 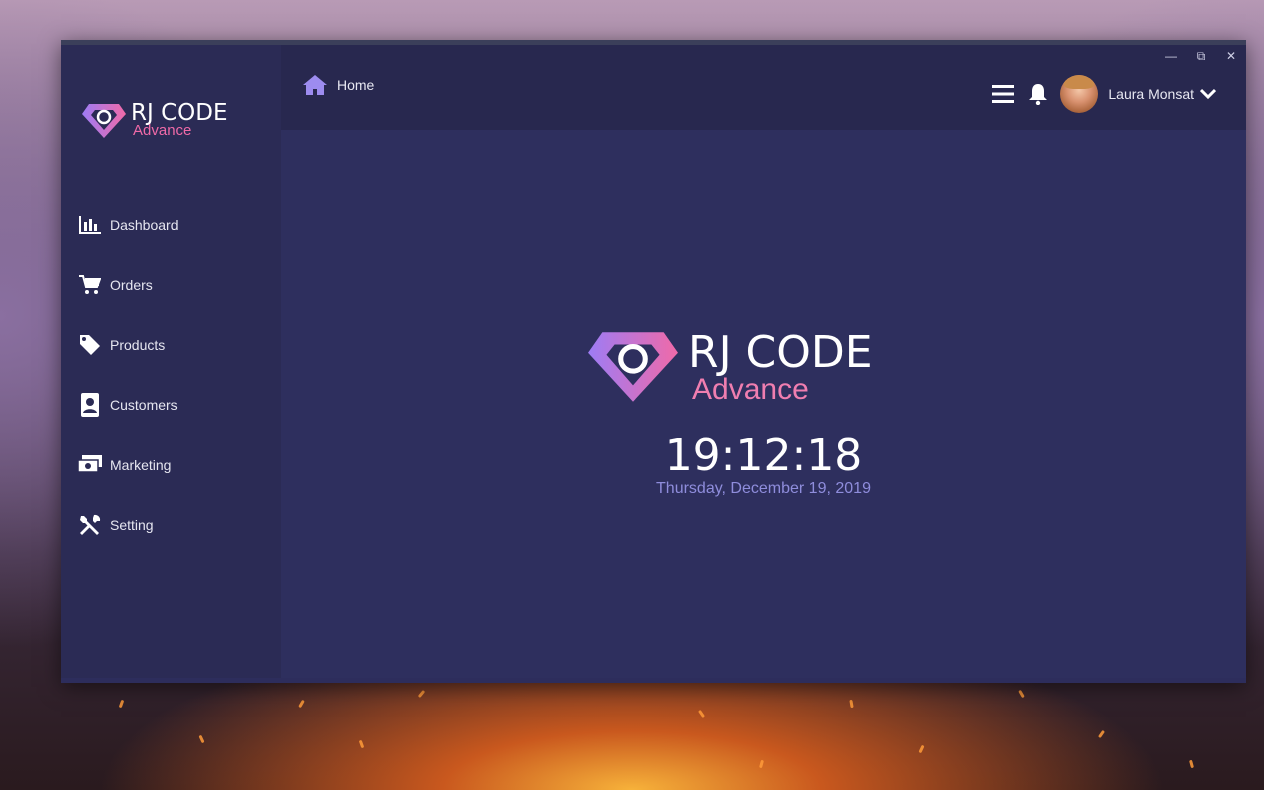 What do you see at coordinates (90, 345) in the screenshot?
I see `tag-icon` at bounding box center [90, 345].